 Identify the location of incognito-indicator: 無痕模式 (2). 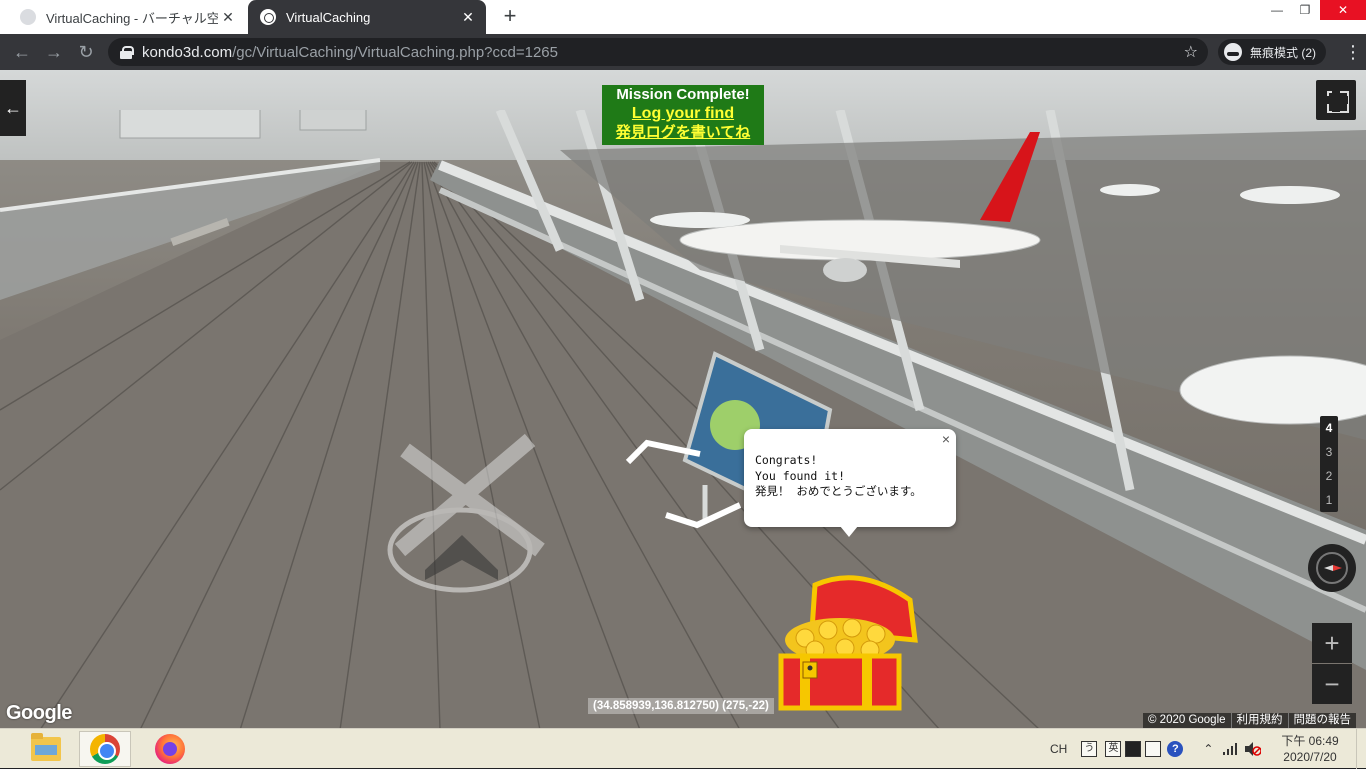
(1272, 52).